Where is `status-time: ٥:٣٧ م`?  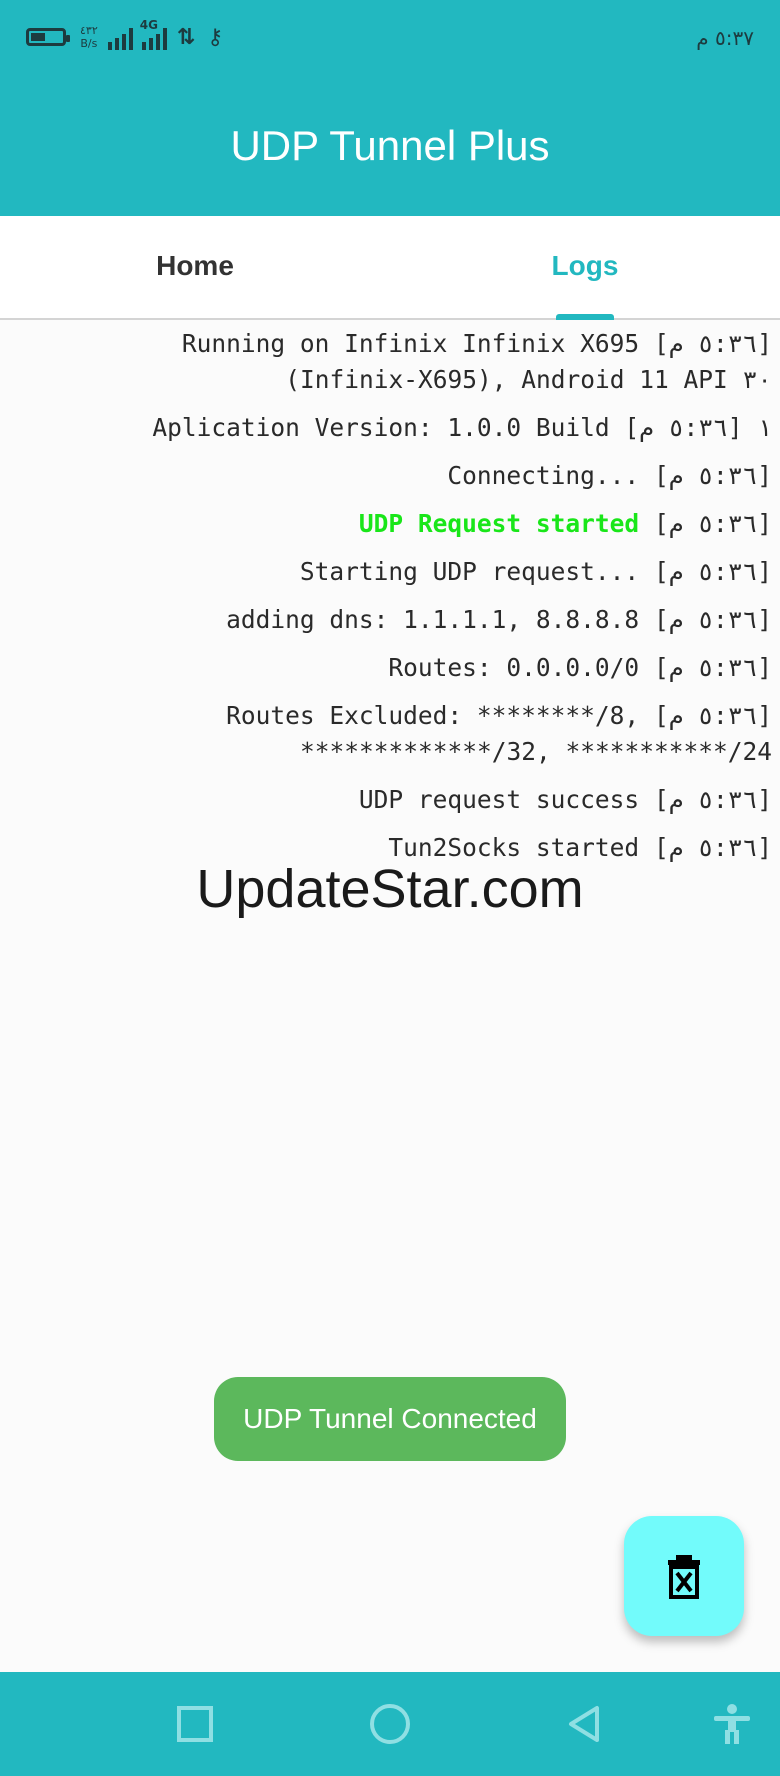
status-time: ٥:٣٧ م is located at coordinates (725, 38).